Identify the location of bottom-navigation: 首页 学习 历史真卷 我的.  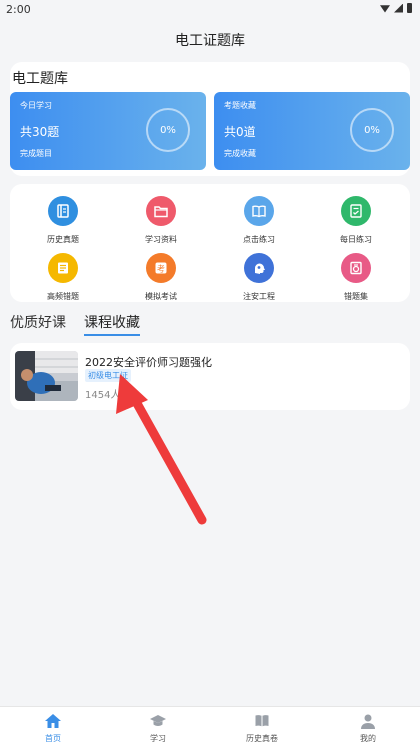
(210, 726).